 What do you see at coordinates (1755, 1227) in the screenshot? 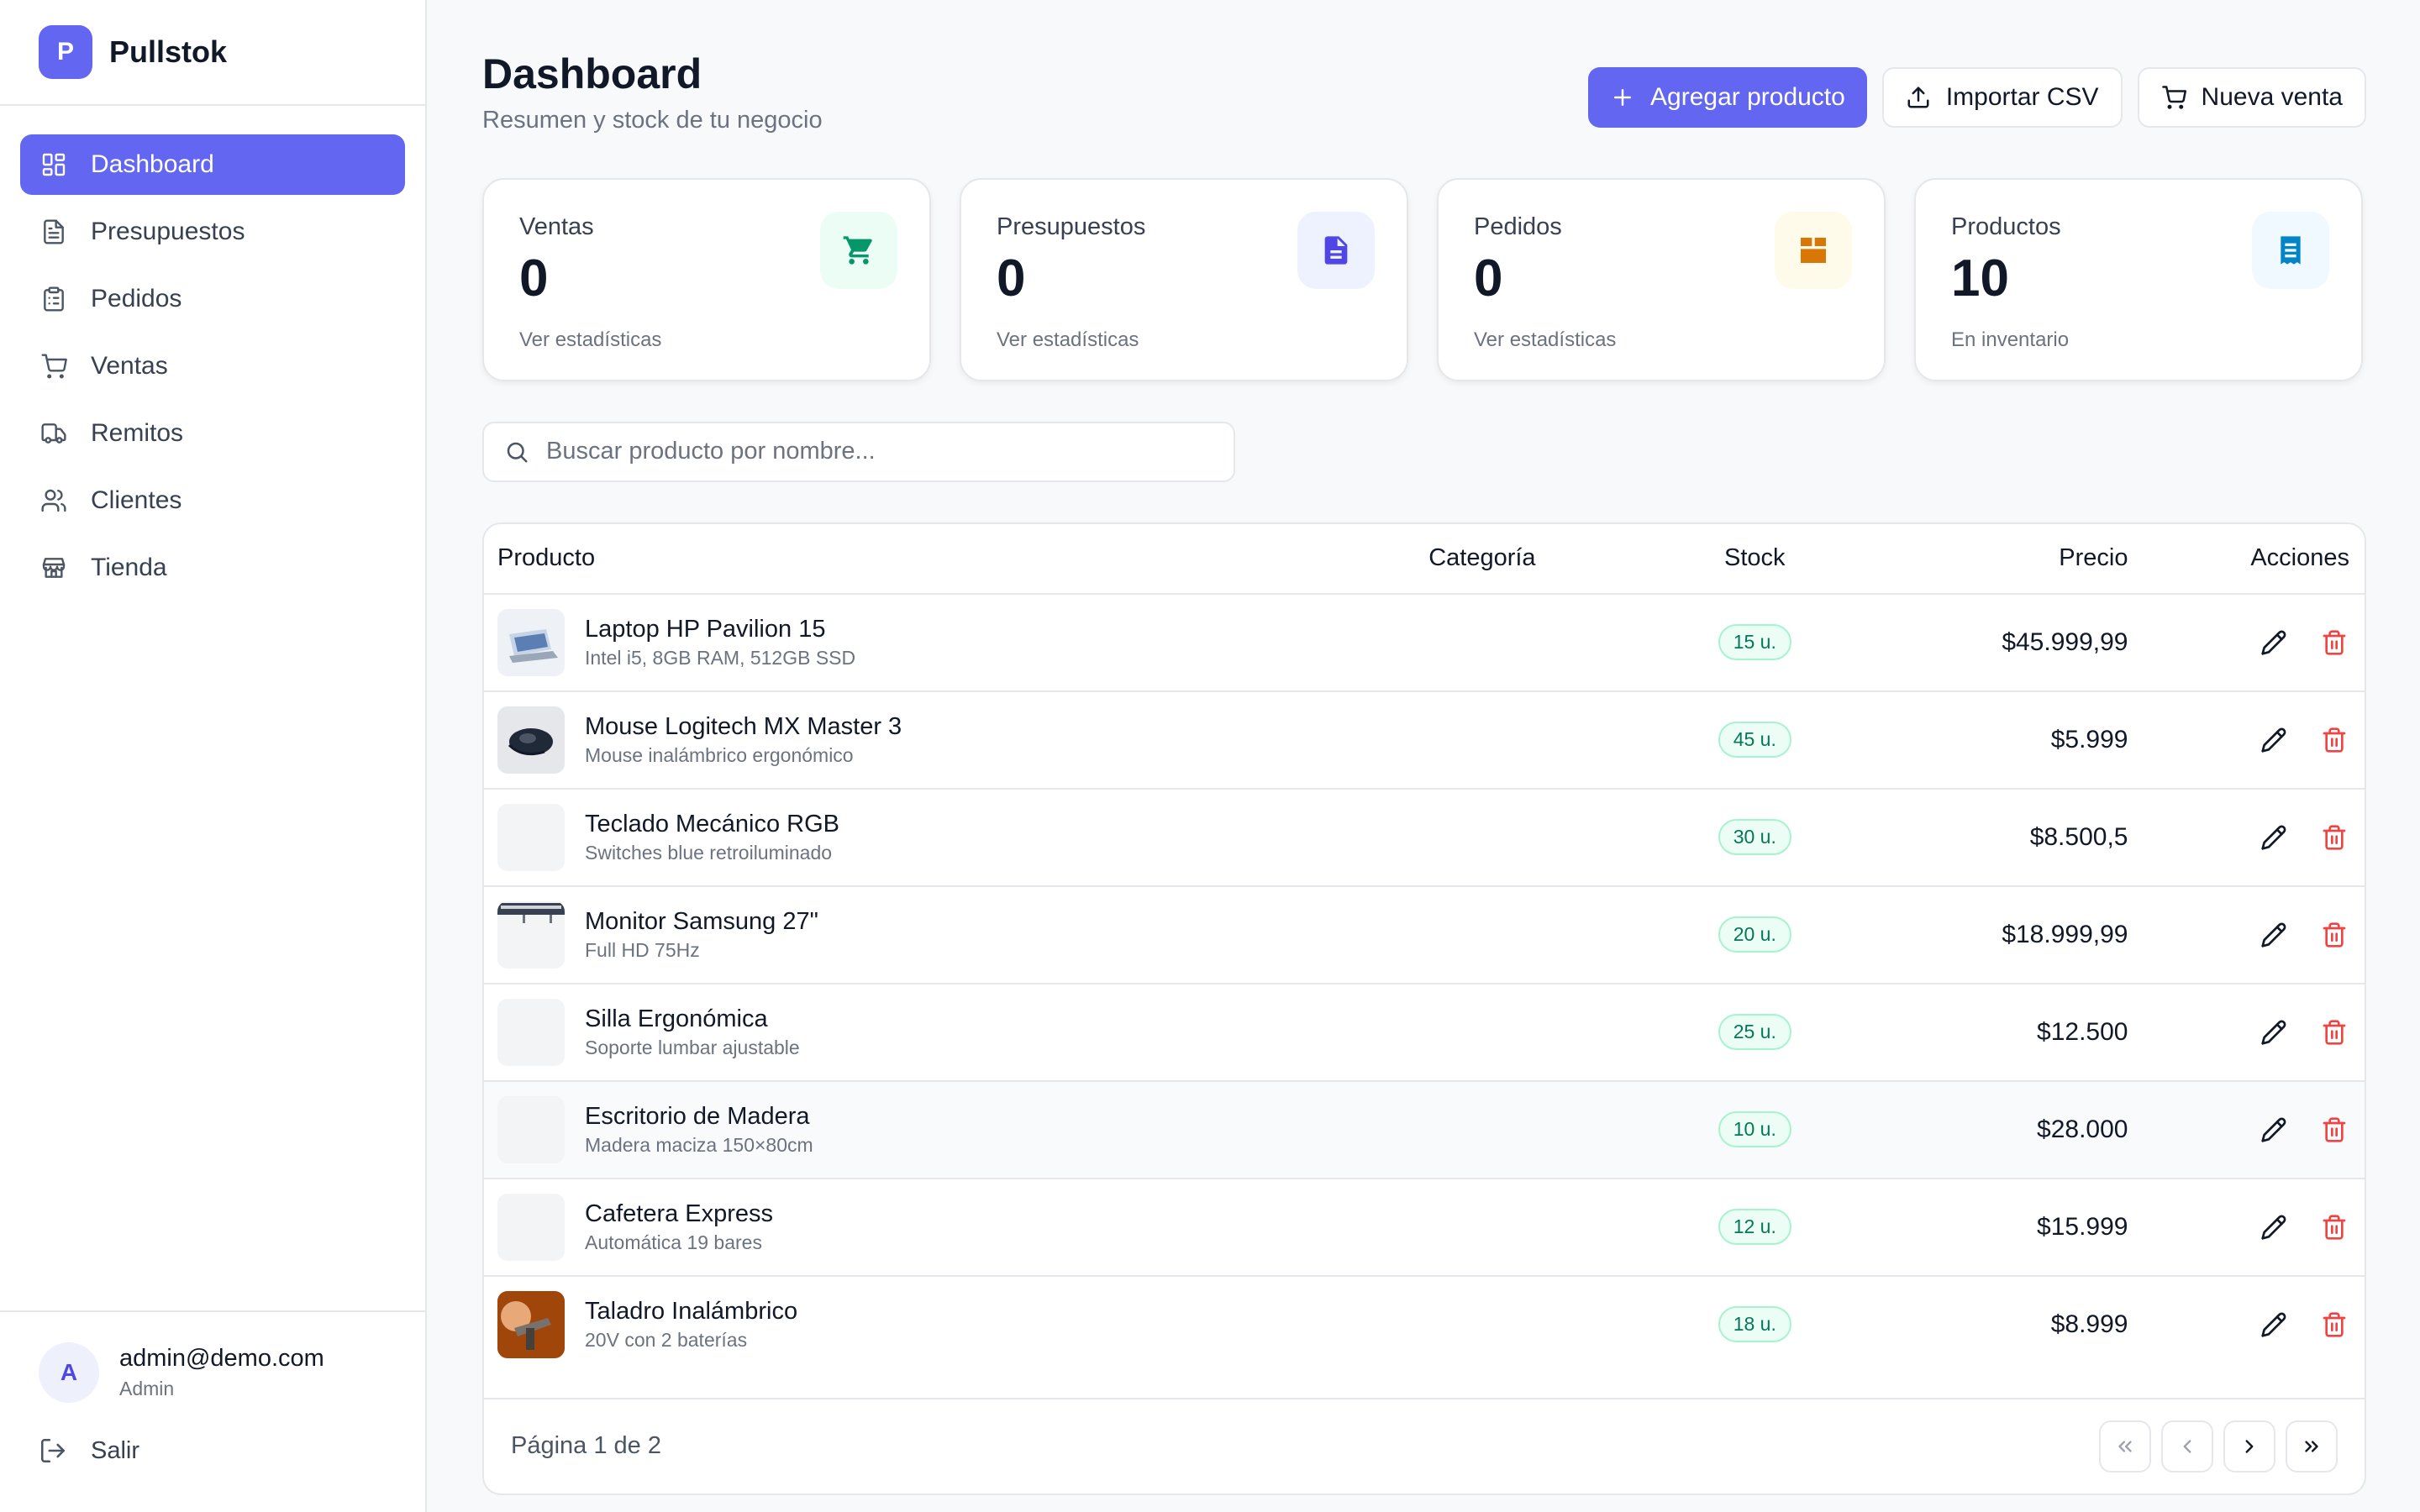
I see `stock-cell: 12 u.` at bounding box center [1755, 1227].